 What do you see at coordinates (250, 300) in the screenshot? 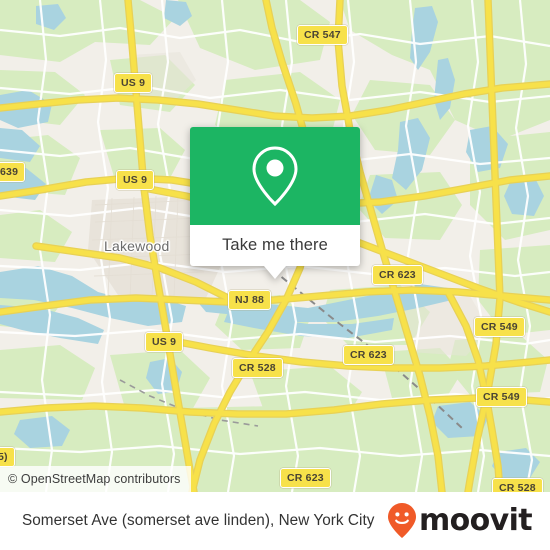
I see `route-shield: NJ 88` at bounding box center [250, 300].